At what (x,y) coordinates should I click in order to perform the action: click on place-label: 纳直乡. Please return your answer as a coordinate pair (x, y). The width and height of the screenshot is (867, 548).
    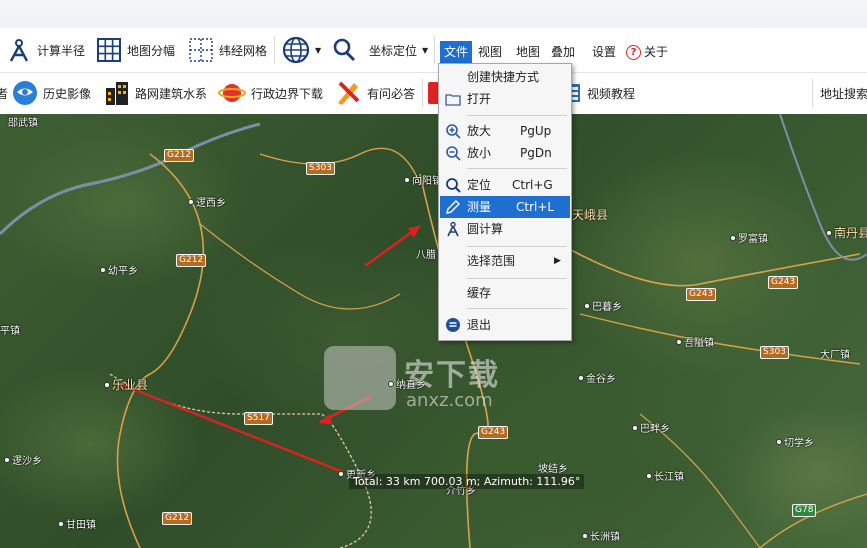
    Looking at the image, I should click on (407, 383).